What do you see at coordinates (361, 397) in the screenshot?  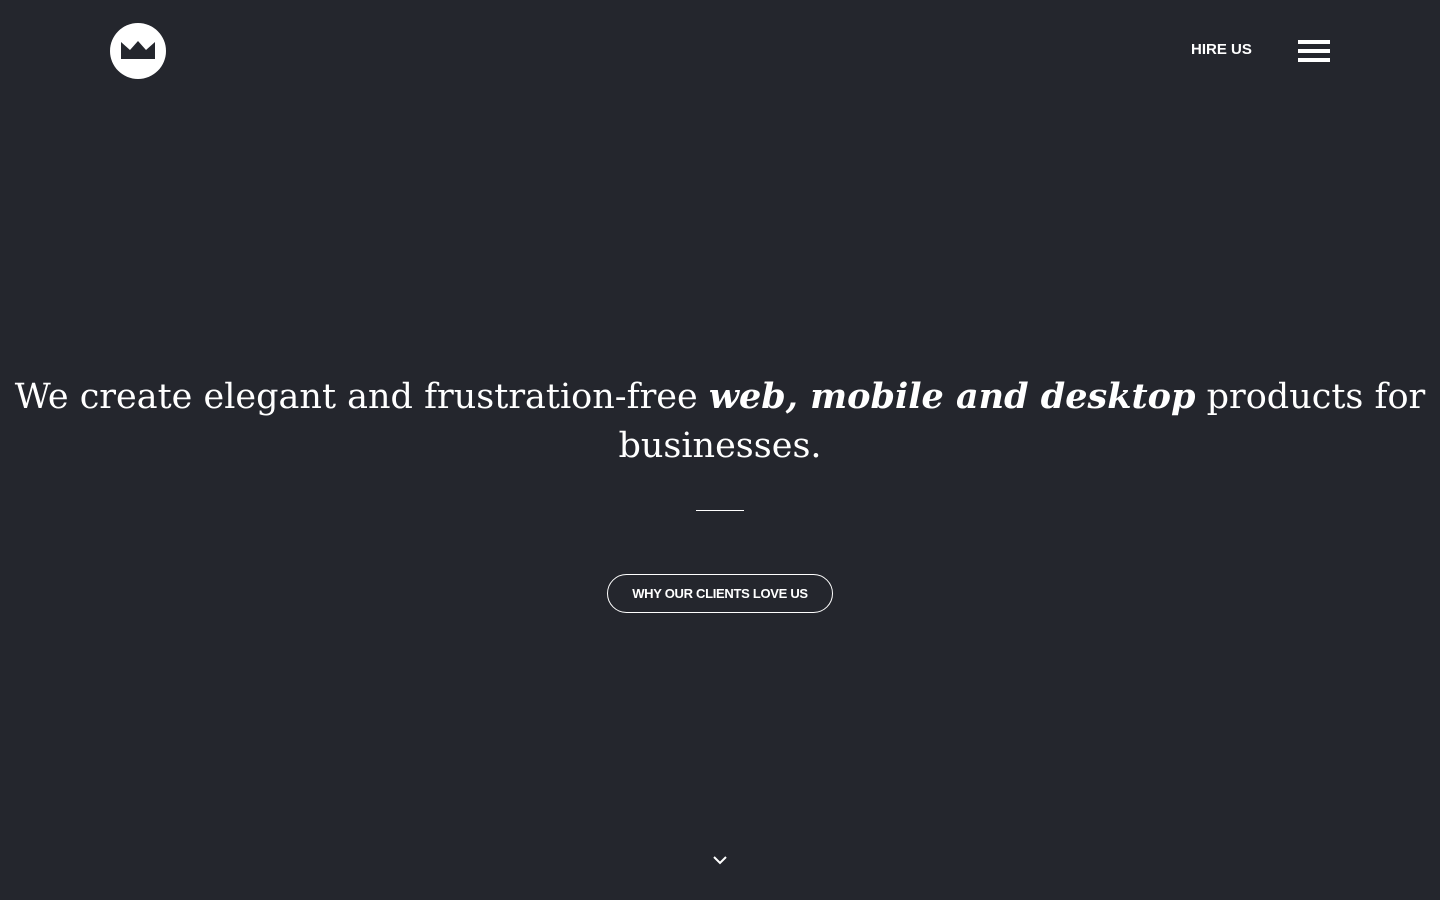 I see `headline-text-1: We create elegant and frustration-free` at bounding box center [361, 397].